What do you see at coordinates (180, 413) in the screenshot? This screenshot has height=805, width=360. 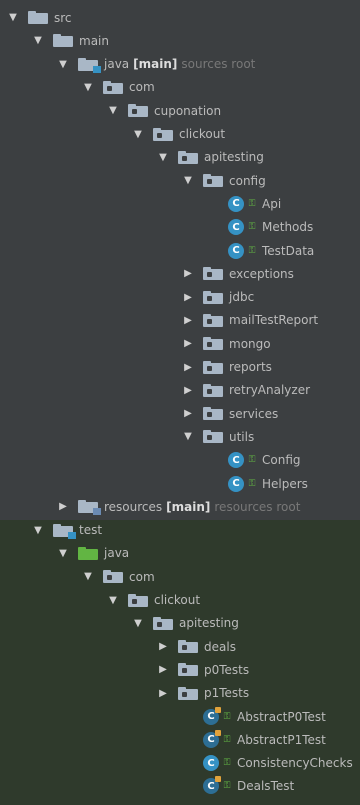 I see `tree-node-services: ▶ services` at bounding box center [180, 413].